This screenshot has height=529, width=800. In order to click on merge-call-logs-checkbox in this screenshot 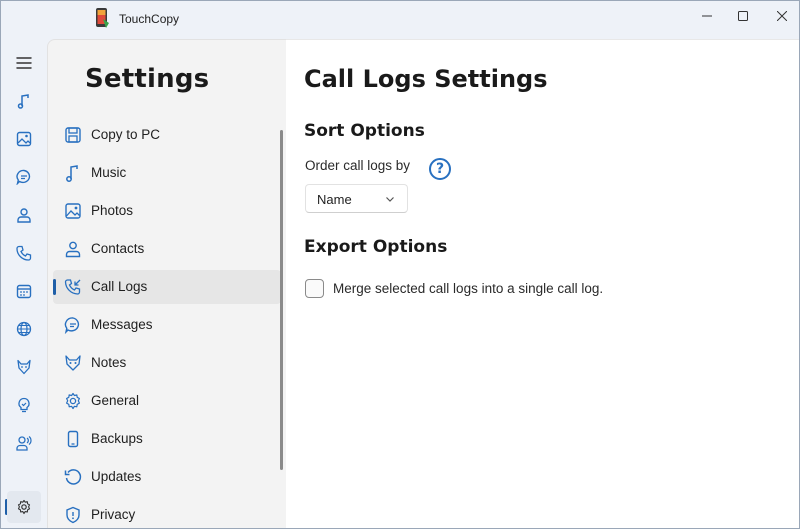, I will do `click(314, 288)`.